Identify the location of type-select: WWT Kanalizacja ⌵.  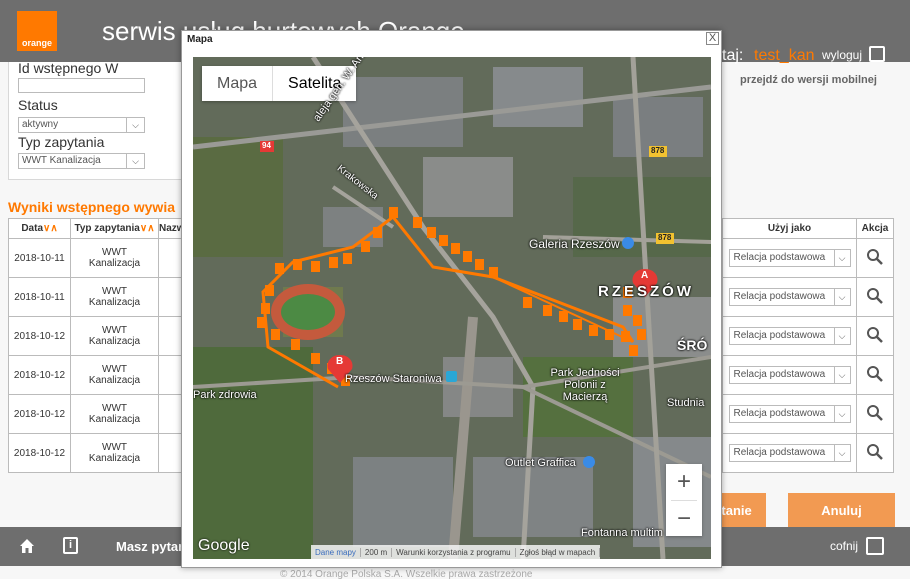
(81, 161).